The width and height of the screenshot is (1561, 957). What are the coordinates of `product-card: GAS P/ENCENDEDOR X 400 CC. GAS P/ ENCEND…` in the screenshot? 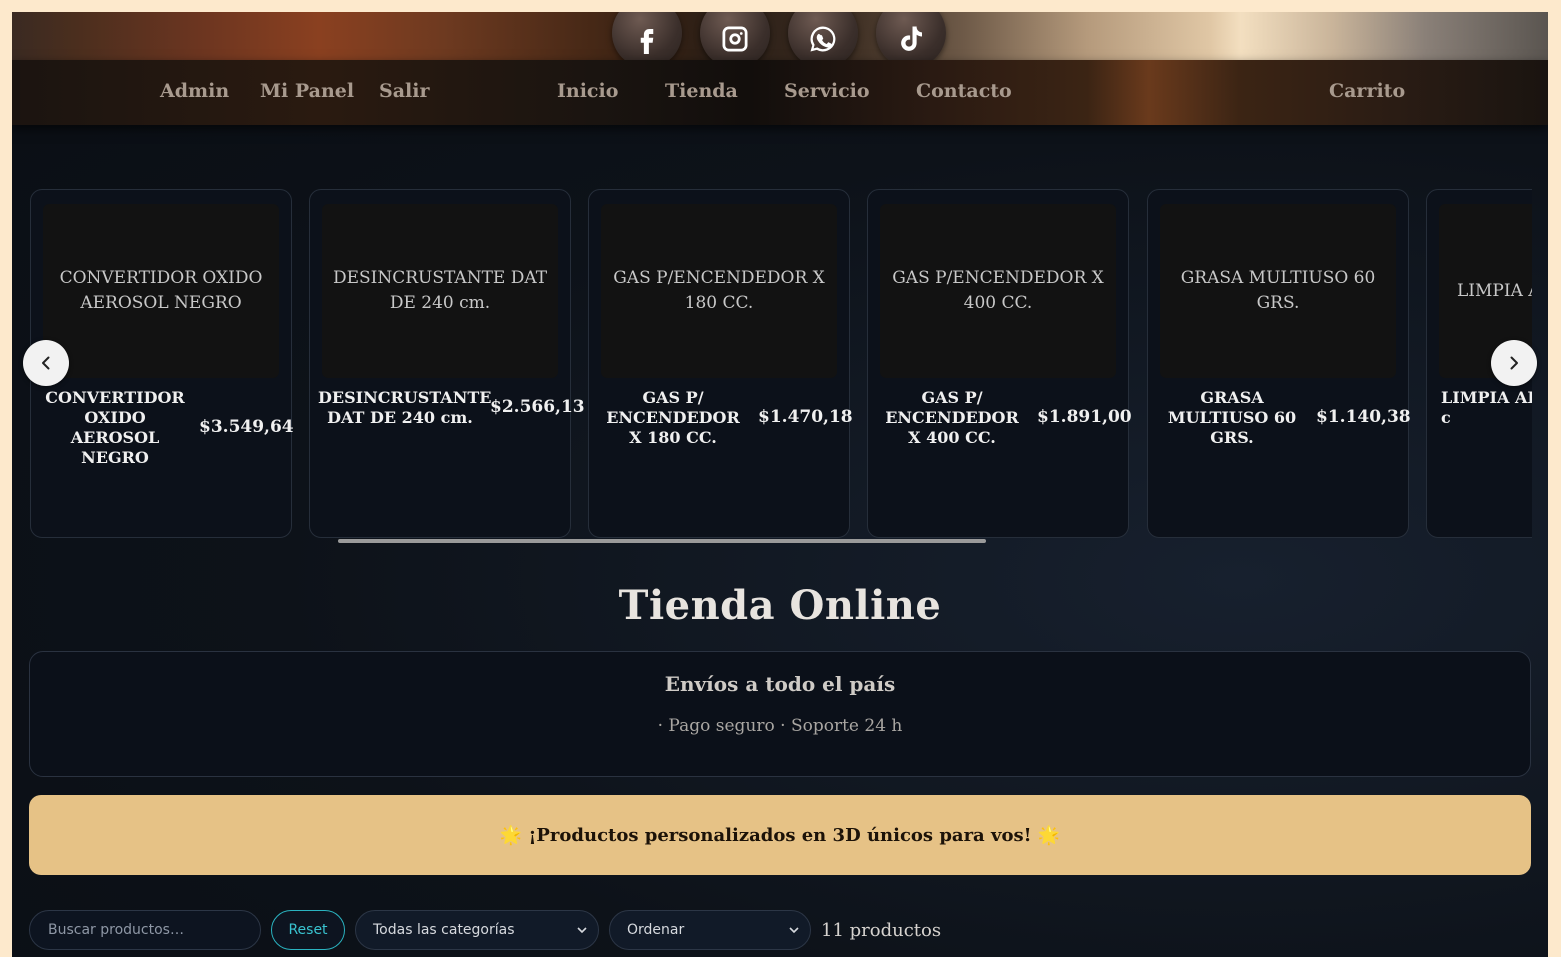 It's located at (999, 363).